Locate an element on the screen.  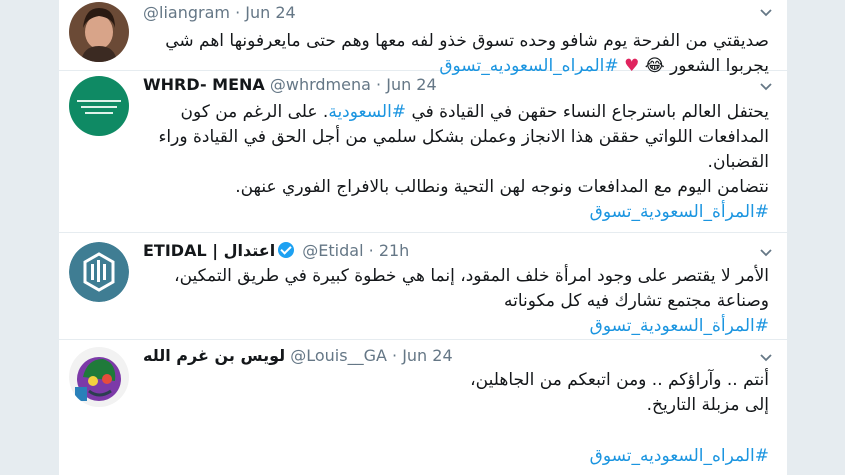
avatar-liangram is located at coordinates (99, 32).